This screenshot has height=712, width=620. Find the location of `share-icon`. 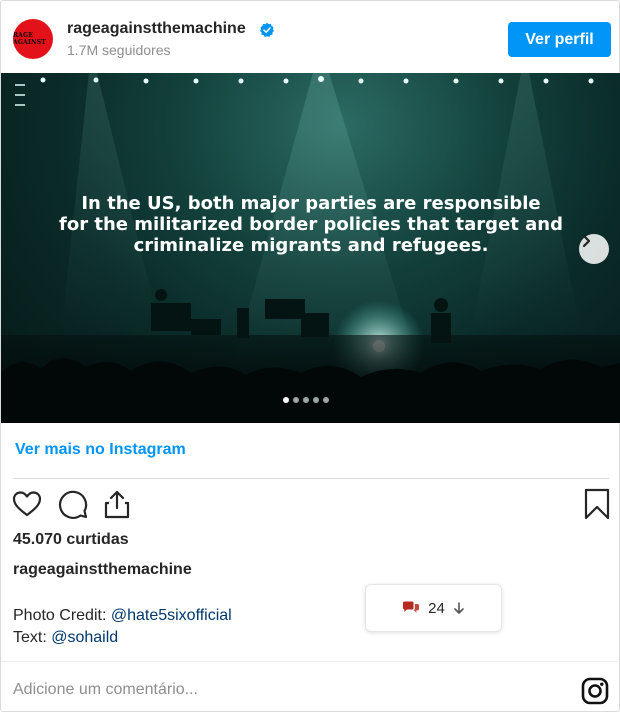

share-icon is located at coordinates (117, 504).